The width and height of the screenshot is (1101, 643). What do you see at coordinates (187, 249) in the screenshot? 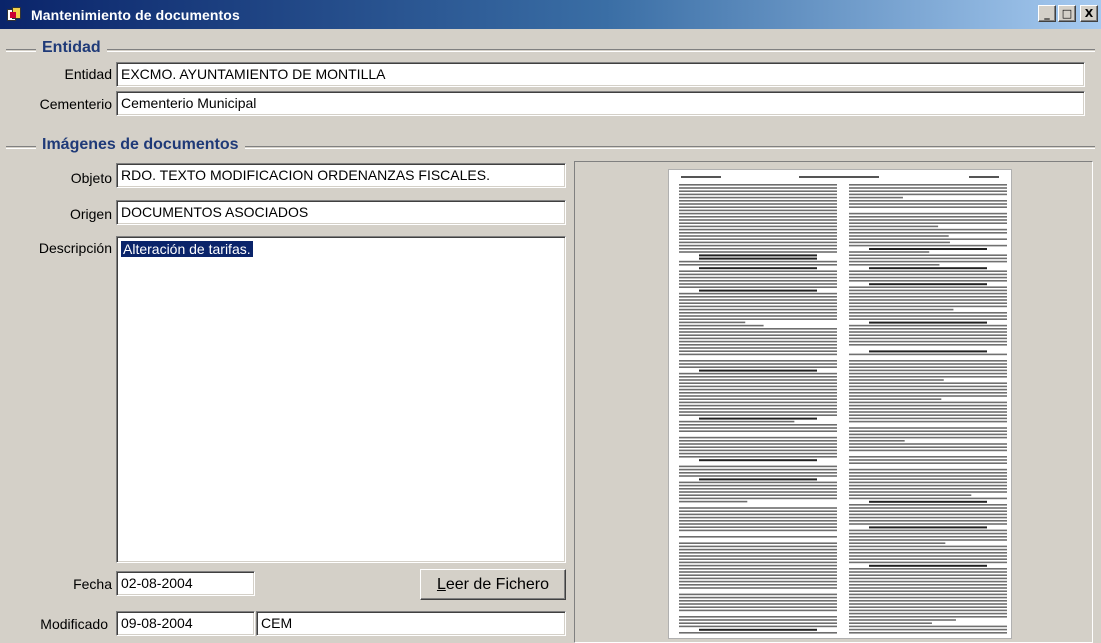
I see `descripcion-selected-text: Alteración de tarifas.` at bounding box center [187, 249].